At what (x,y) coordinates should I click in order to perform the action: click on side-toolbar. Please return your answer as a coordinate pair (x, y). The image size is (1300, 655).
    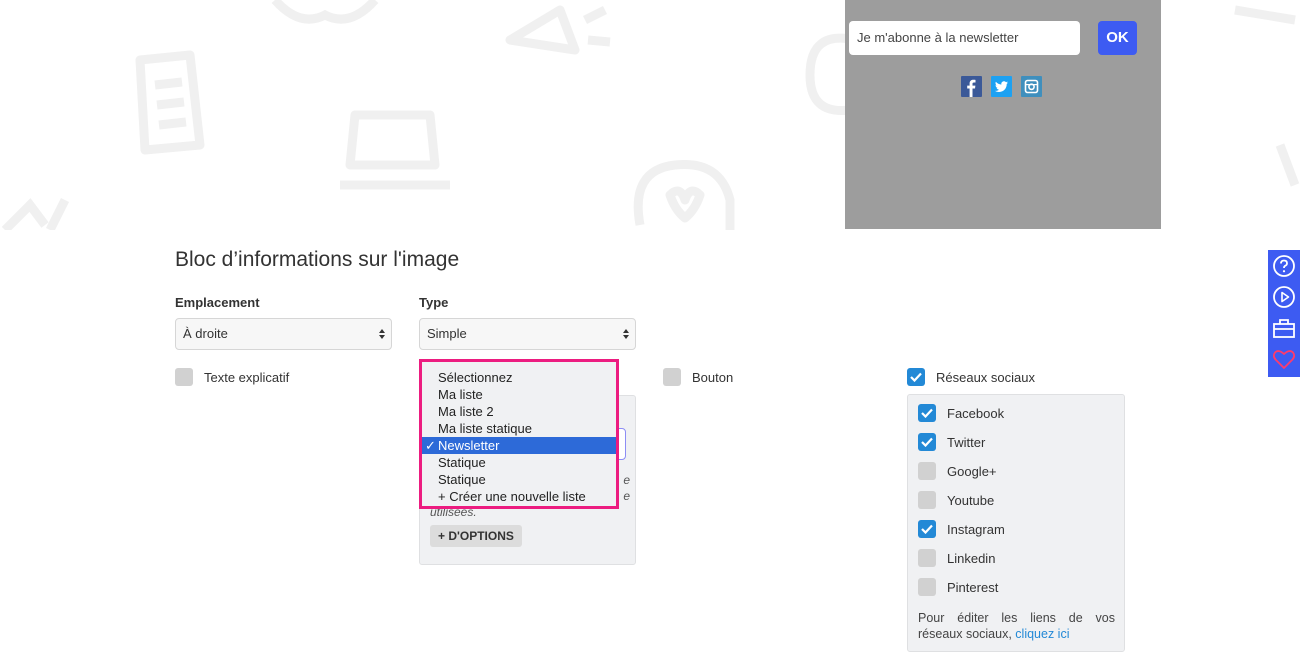
    Looking at the image, I should click on (1284, 313).